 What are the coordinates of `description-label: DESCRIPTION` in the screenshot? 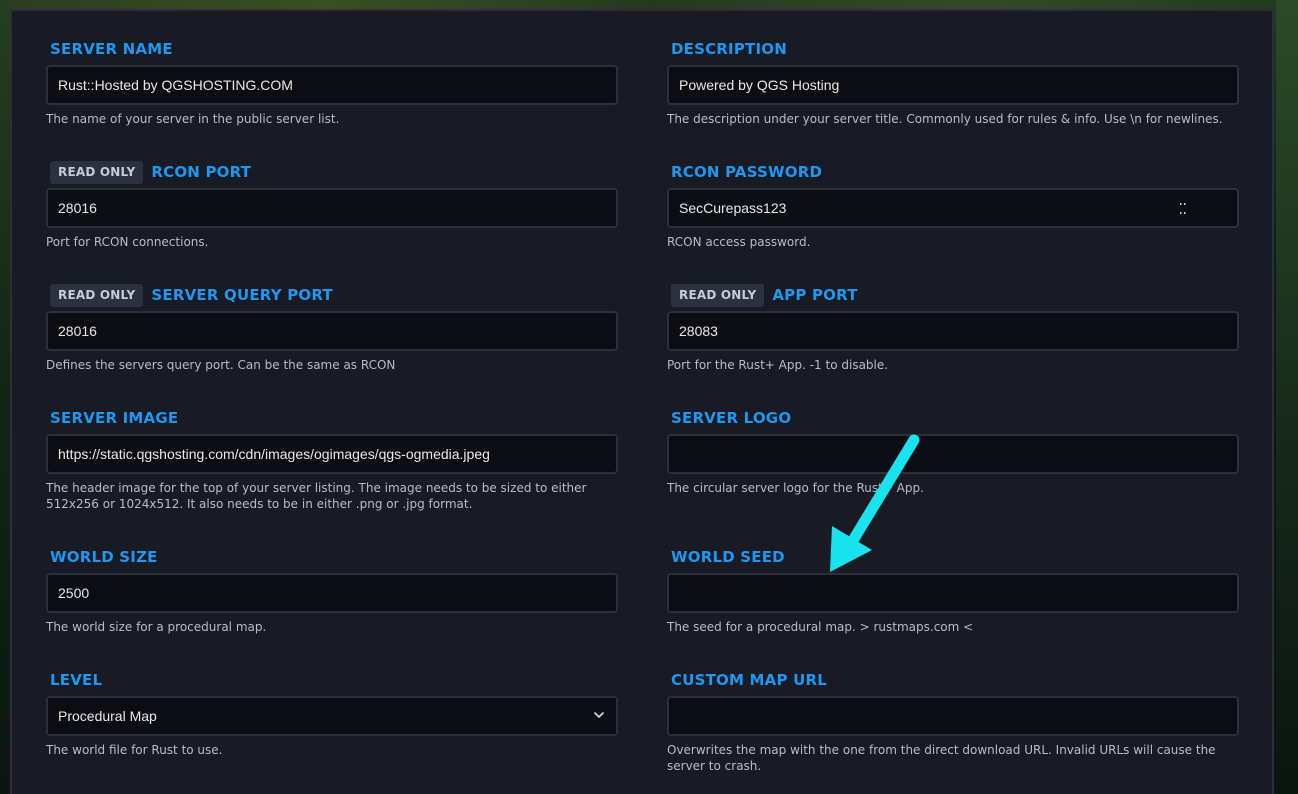 It's located at (729, 49).